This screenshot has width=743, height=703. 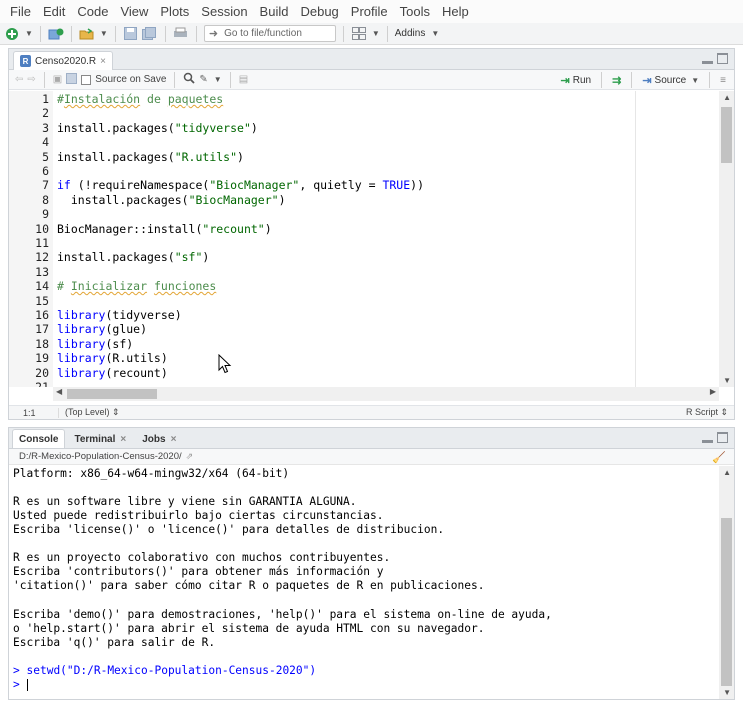 I want to click on file-type-selector: R Script ⇕, so click(x=707, y=412).